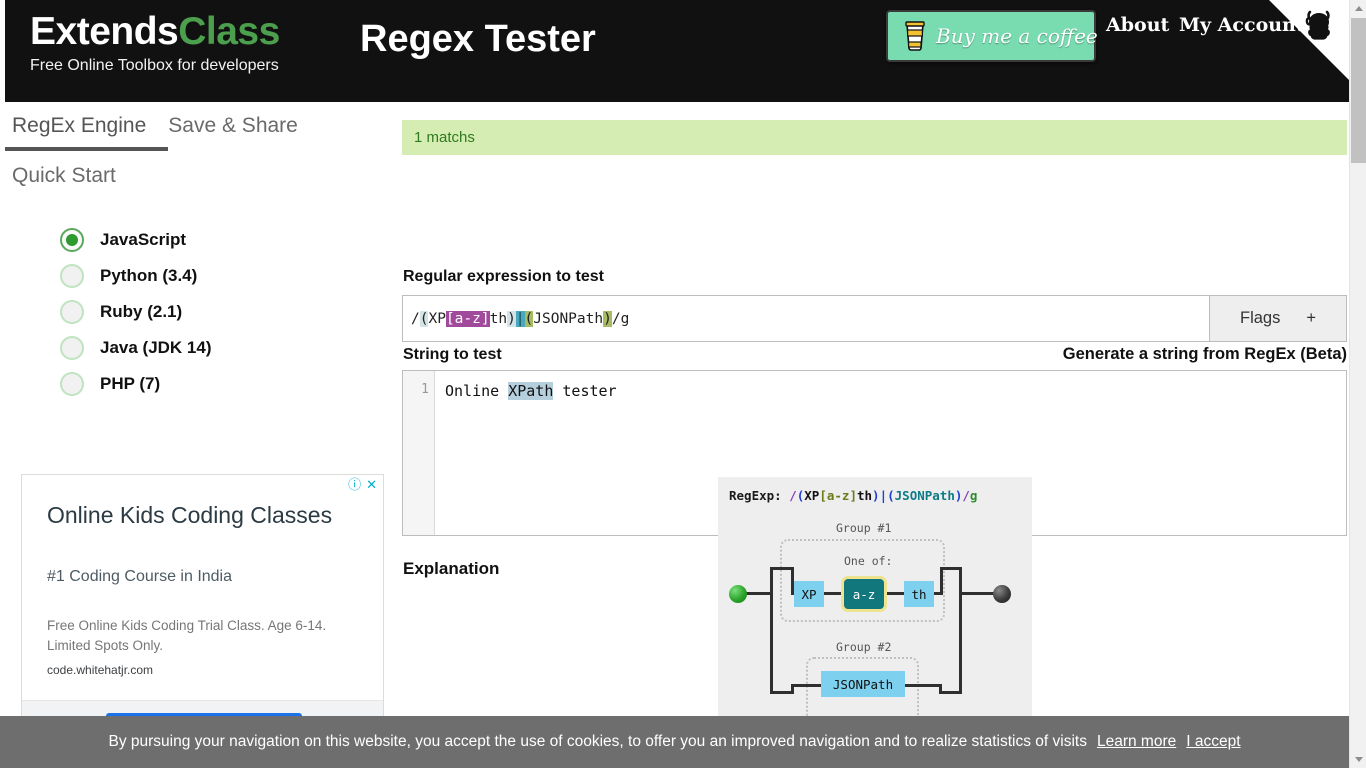 Image resolution: width=1366 pixels, height=768 pixels. Describe the element at coordinates (792, 688) in the screenshot. I see `diagram-wire-branch2-down` at that location.